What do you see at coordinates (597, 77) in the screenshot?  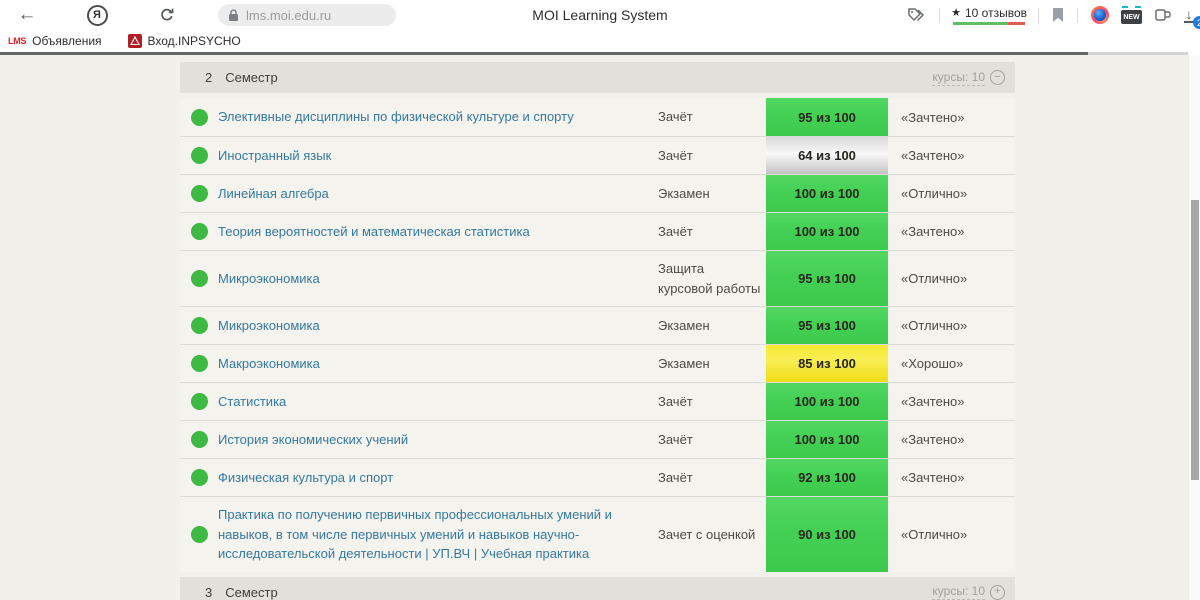 I see `semester-header-2: 2 Семестр курсы: 10 −` at bounding box center [597, 77].